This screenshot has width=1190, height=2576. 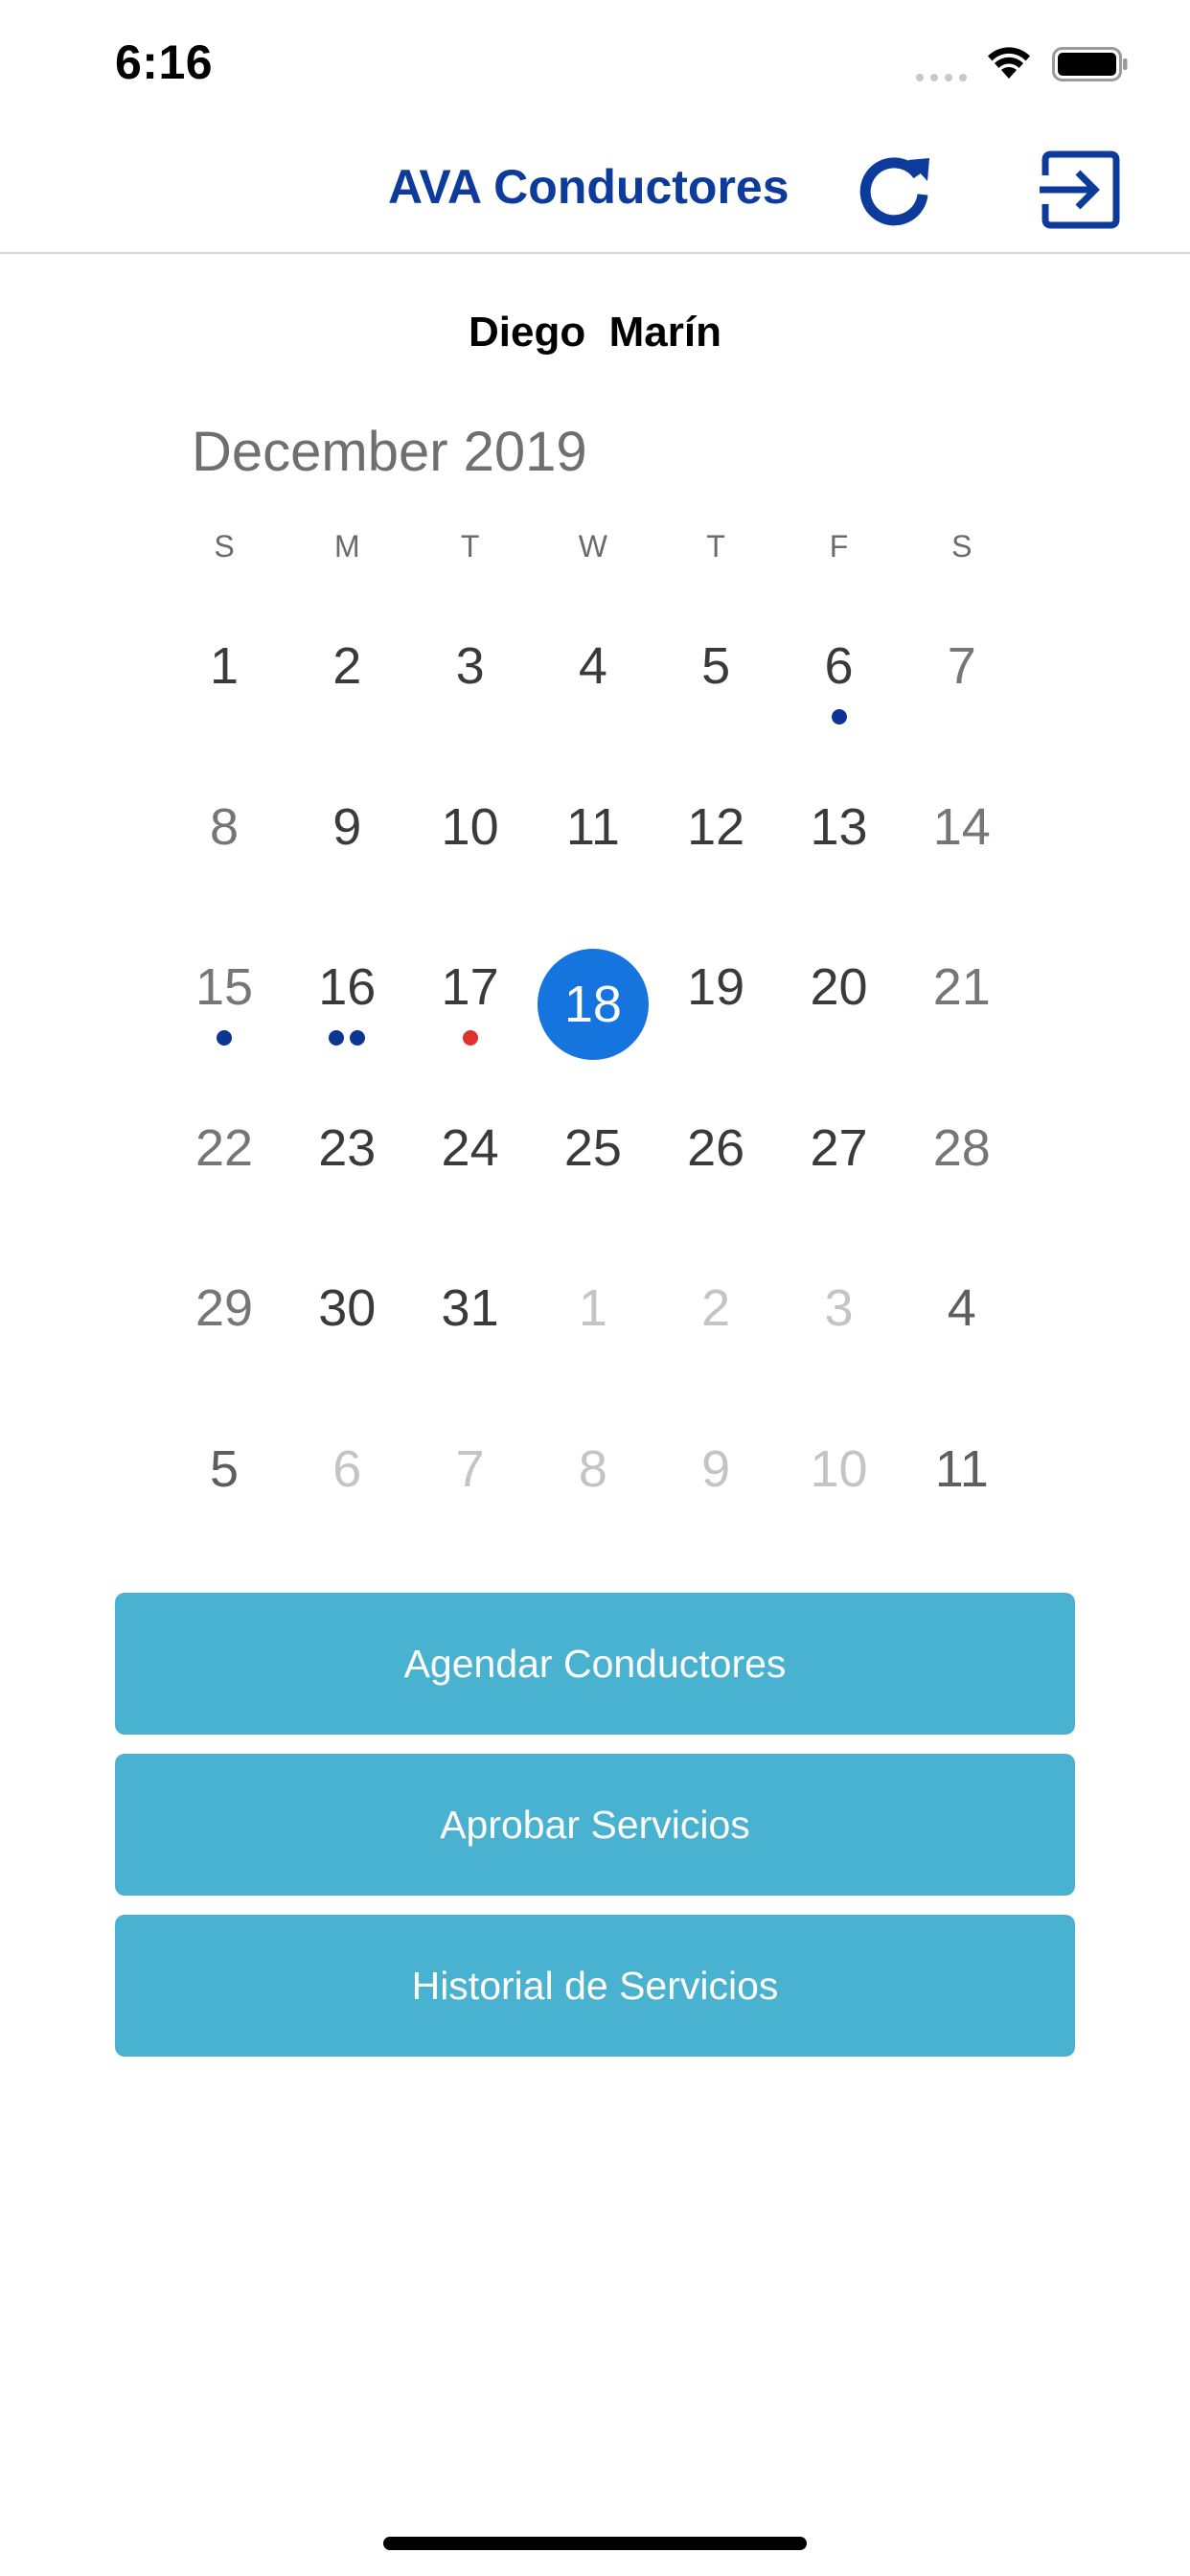 I want to click on refresh-icon, so click(x=894, y=191).